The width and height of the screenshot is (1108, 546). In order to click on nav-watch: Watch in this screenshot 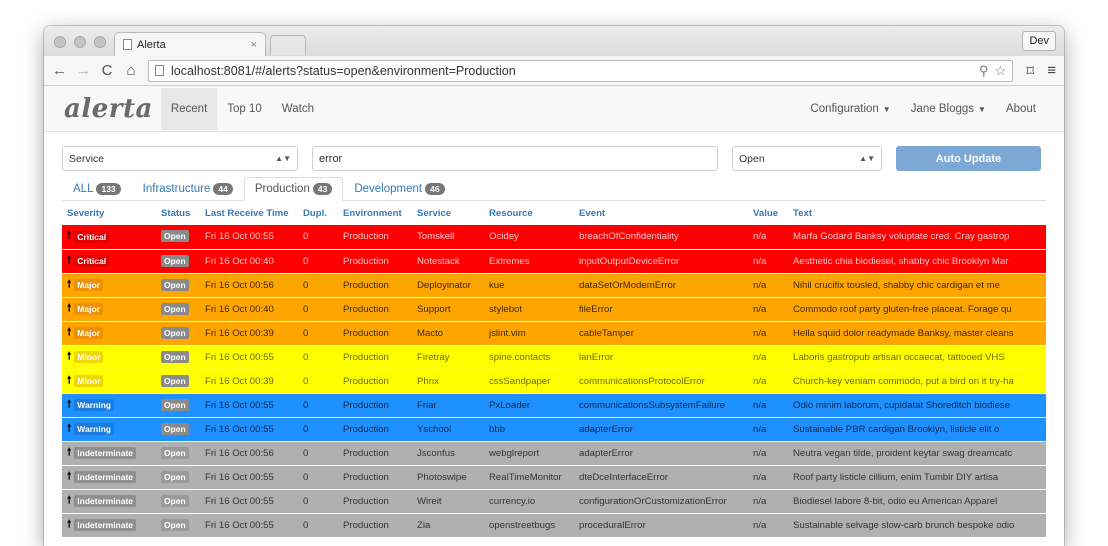, I will do `click(298, 109)`.